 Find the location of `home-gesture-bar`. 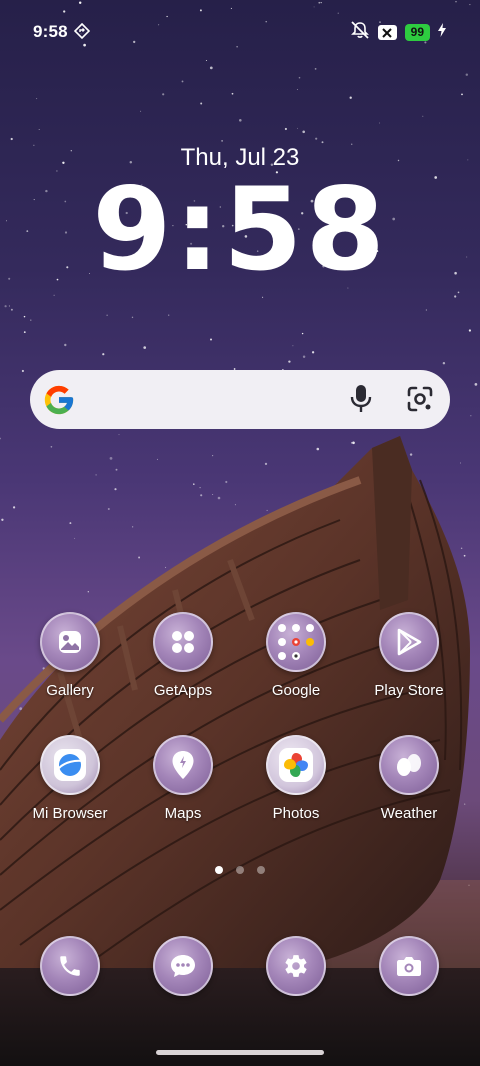

home-gesture-bar is located at coordinates (240, 1052).